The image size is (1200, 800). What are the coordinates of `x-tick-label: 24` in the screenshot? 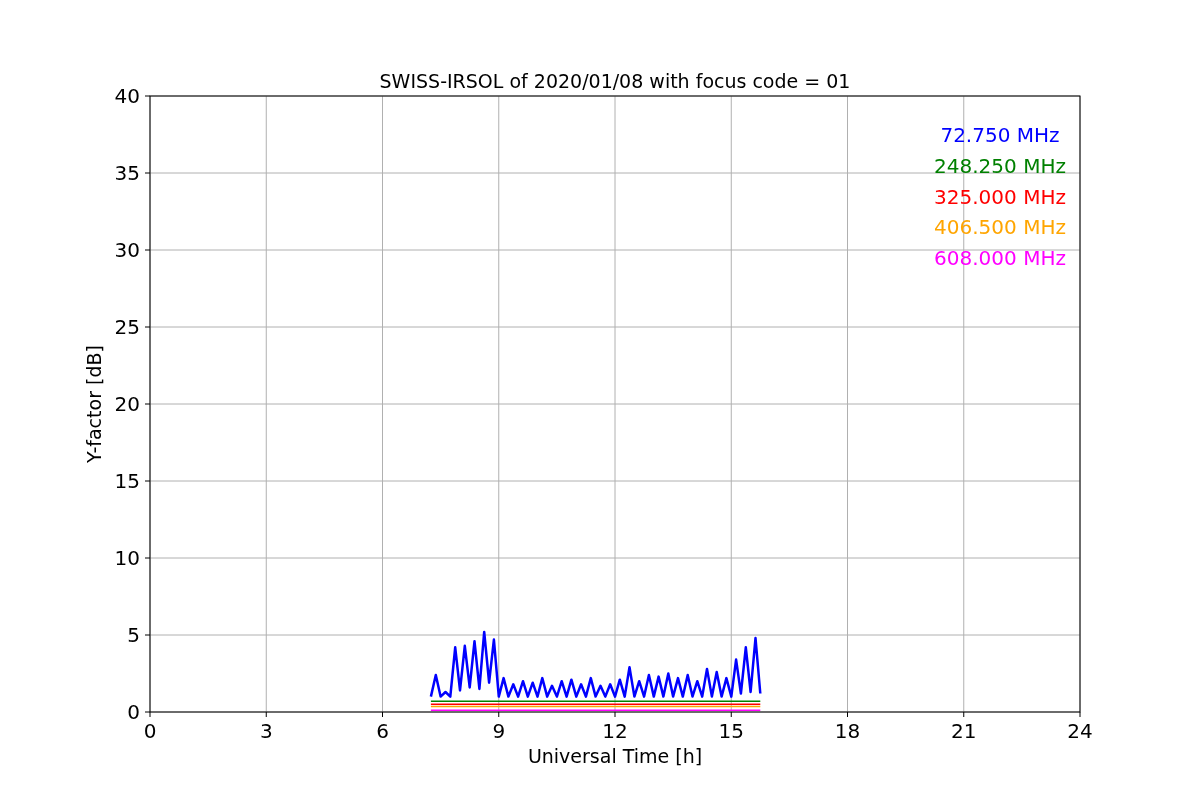 It's located at (1080, 731).